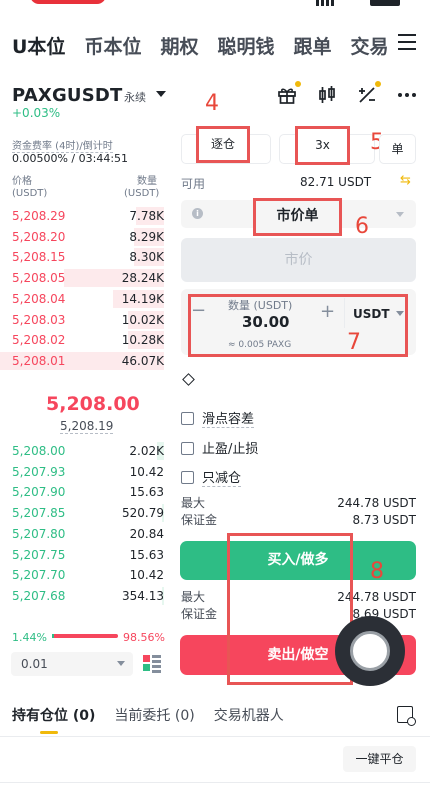 The image size is (430, 794). What do you see at coordinates (370, 651) in the screenshot?
I see `floating-assistive-button` at bounding box center [370, 651].